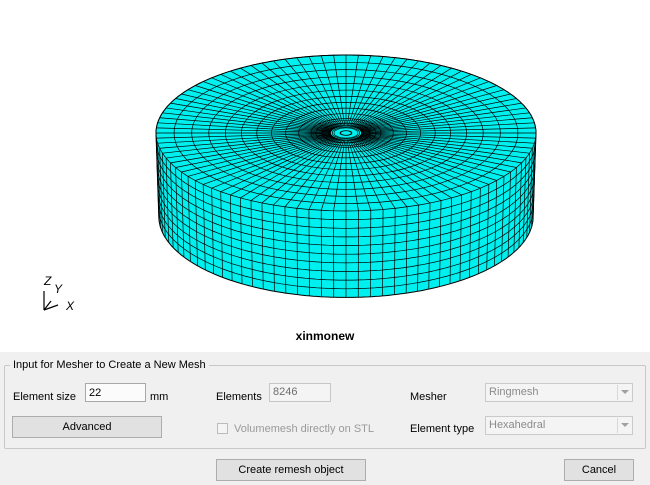 The height and width of the screenshot is (485, 650). Describe the element at coordinates (115, 392) in the screenshot. I see `element-size-input` at that location.